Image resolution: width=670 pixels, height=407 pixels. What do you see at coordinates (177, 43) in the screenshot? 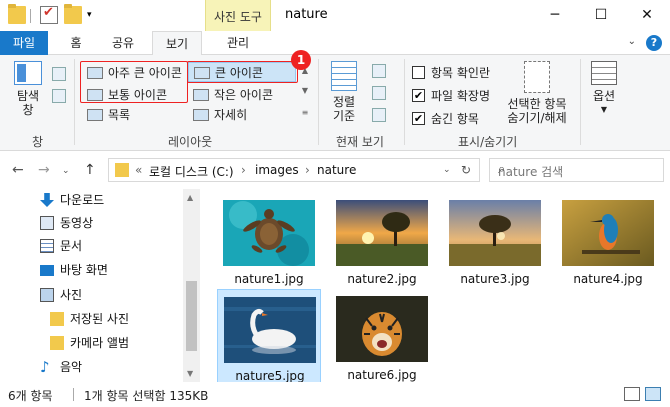
I see `tab-view: 보기` at bounding box center [177, 43].